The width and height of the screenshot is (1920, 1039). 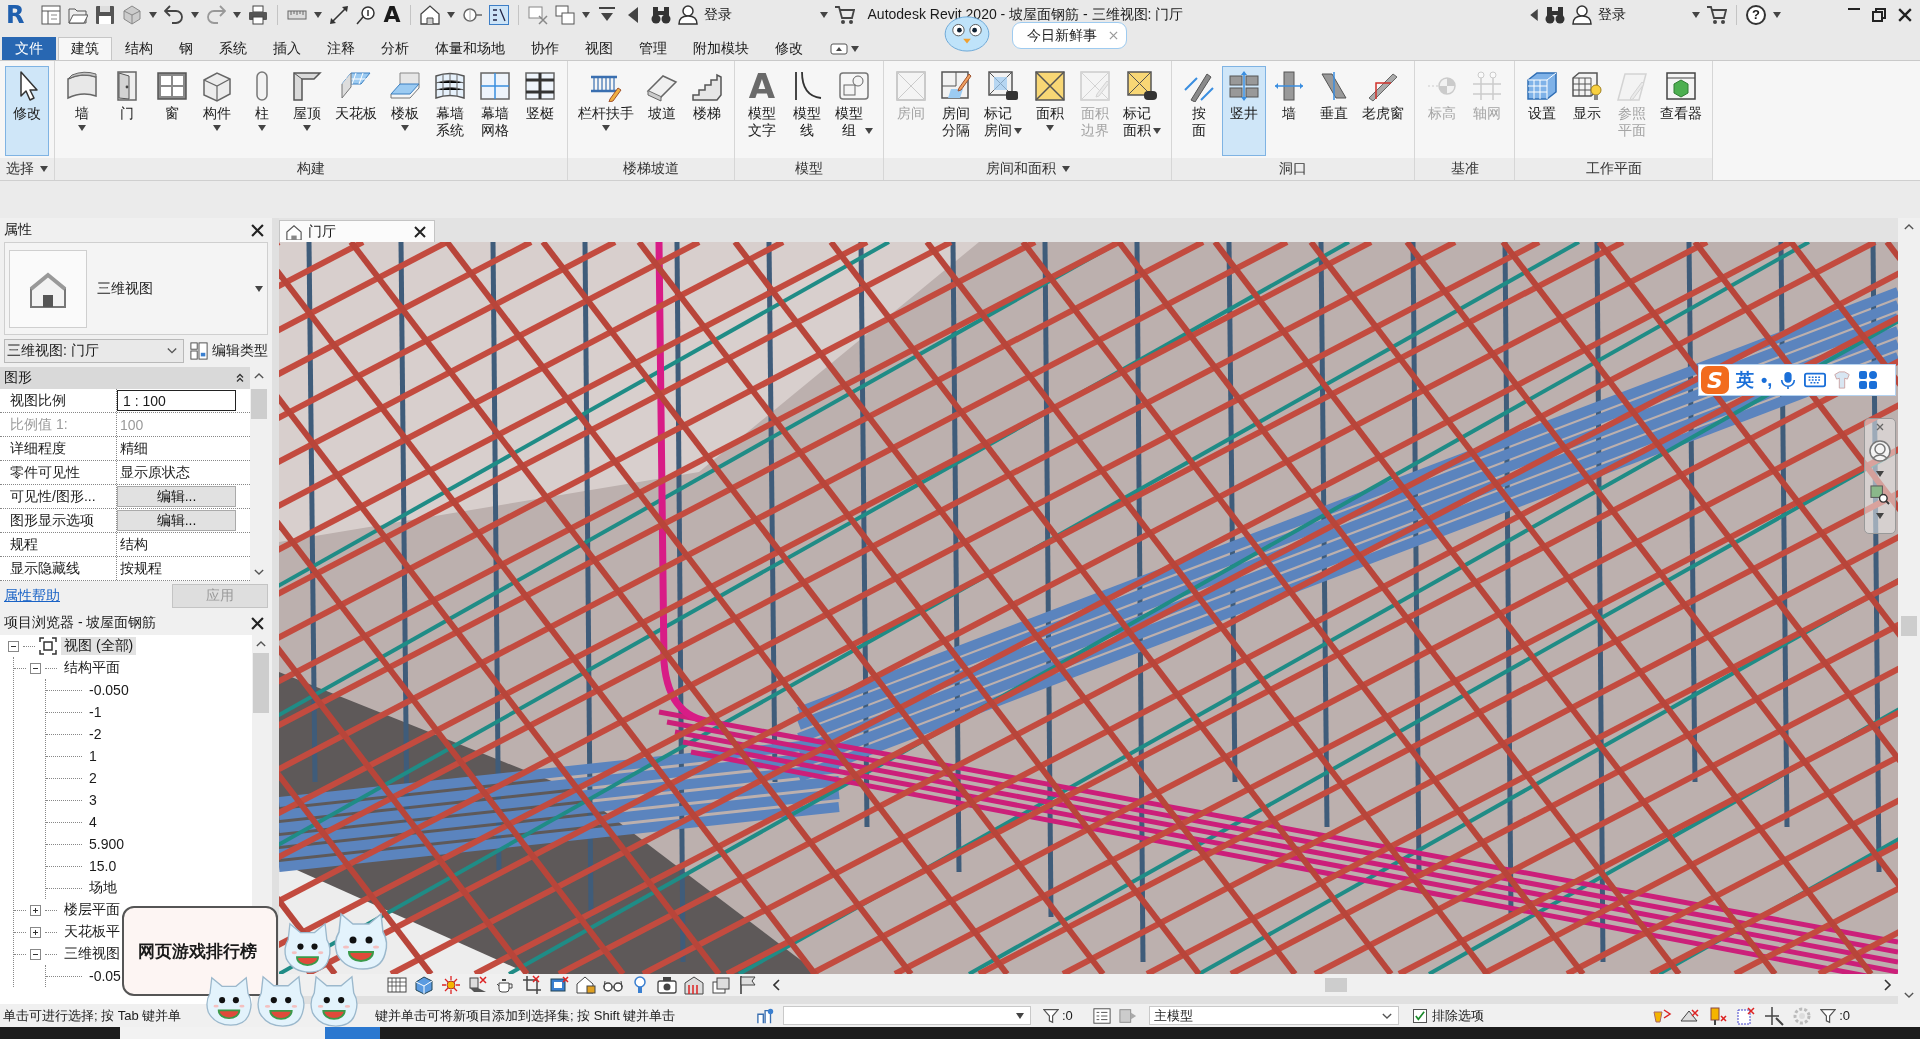 I want to click on apps-grid-icon, so click(x=1868, y=380).